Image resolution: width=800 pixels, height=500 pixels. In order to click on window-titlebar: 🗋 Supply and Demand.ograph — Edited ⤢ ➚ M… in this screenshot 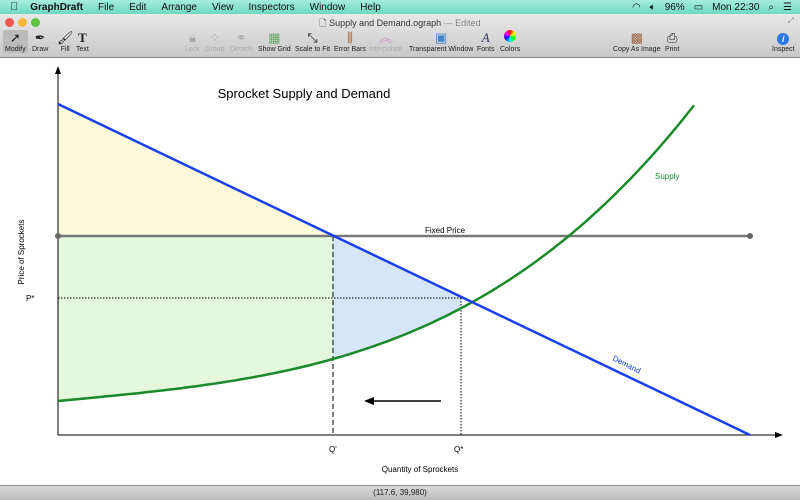, I will do `click(400, 36)`.